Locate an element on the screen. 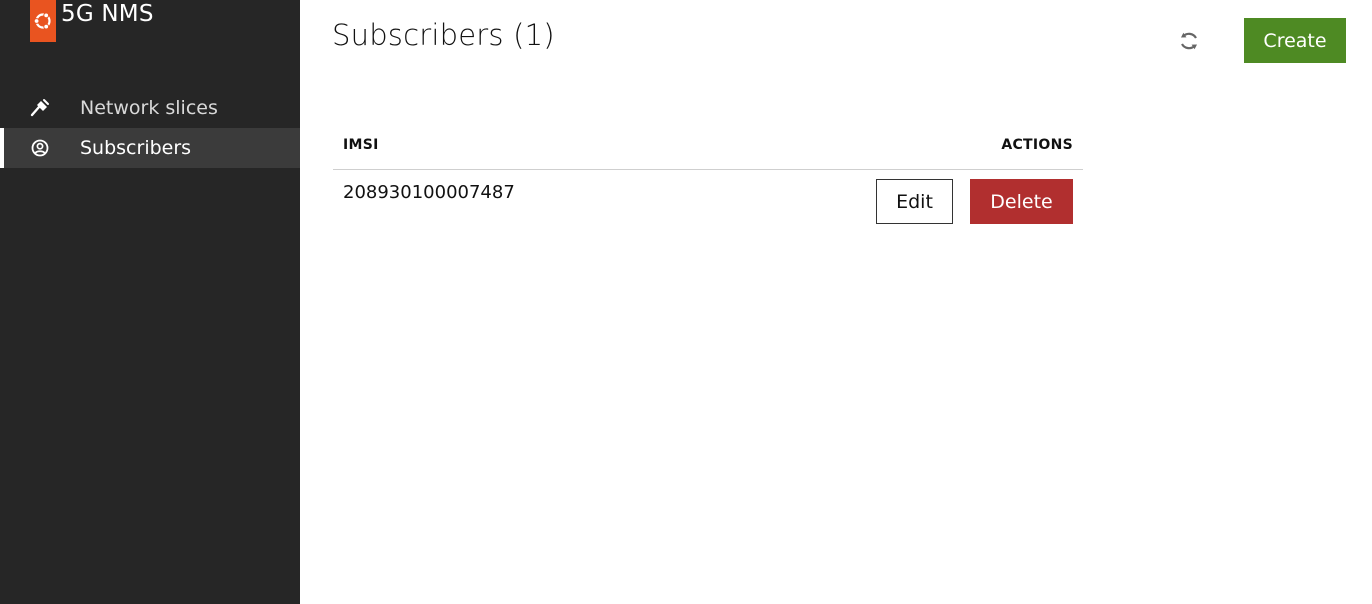 The height and width of the screenshot is (604, 1372). plug-icon is located at coordinates (40, 108).